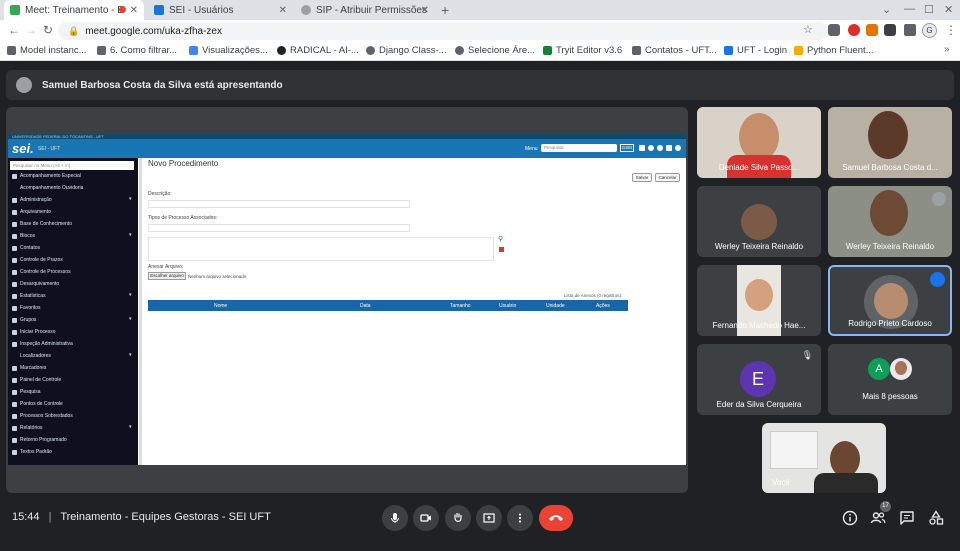 Image resolution: width=960 pixels, height=551 pixels. What do you see at coordinates (426, 518) in the screenshot?
I see `camera-button` at bounding box center [426, 518].